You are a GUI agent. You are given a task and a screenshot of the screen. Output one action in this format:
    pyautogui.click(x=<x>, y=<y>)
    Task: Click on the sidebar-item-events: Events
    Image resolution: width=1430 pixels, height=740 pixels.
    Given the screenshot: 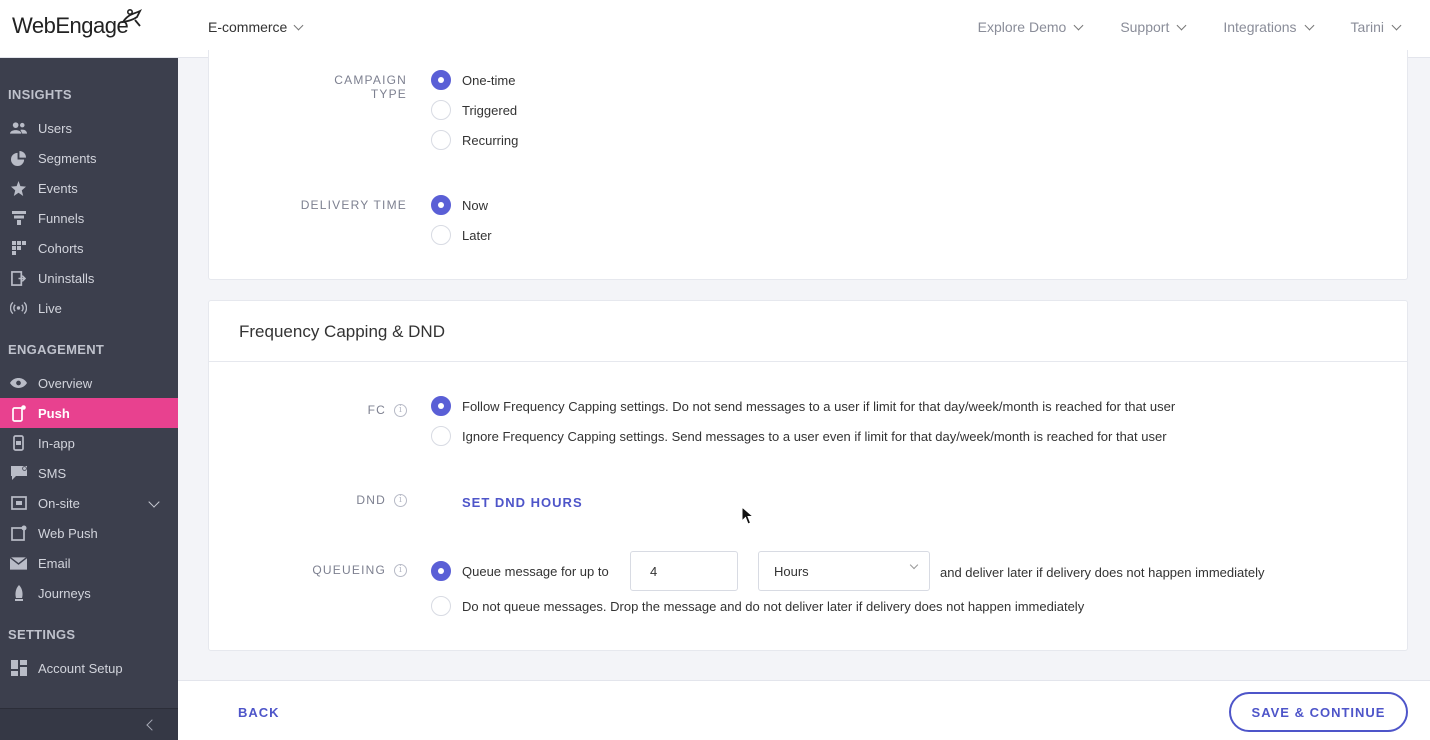 What is the action you would take?
    pyautogui.click(x=89, y=188)
    